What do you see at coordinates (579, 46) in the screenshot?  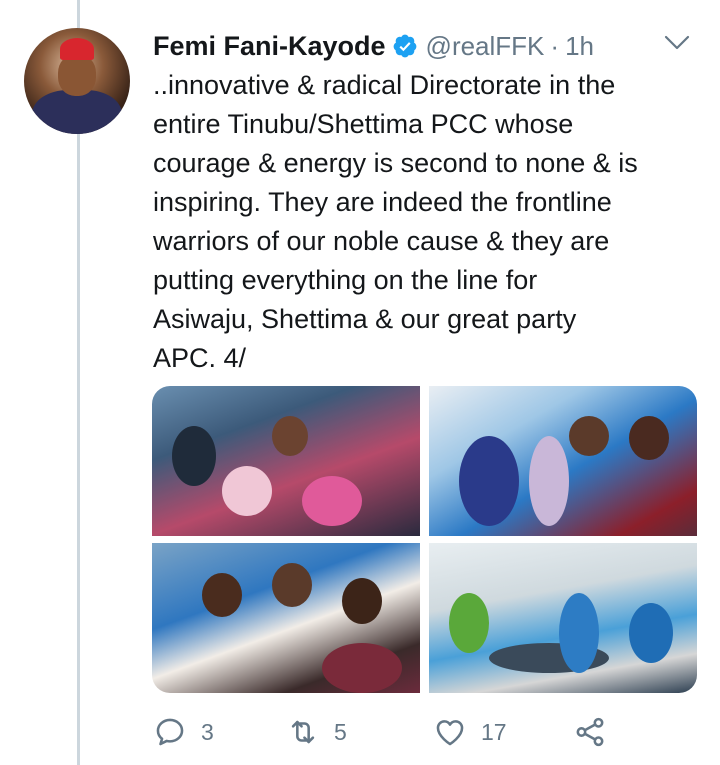 I see `timestamp: 1h` at bounding box center [579, 46].